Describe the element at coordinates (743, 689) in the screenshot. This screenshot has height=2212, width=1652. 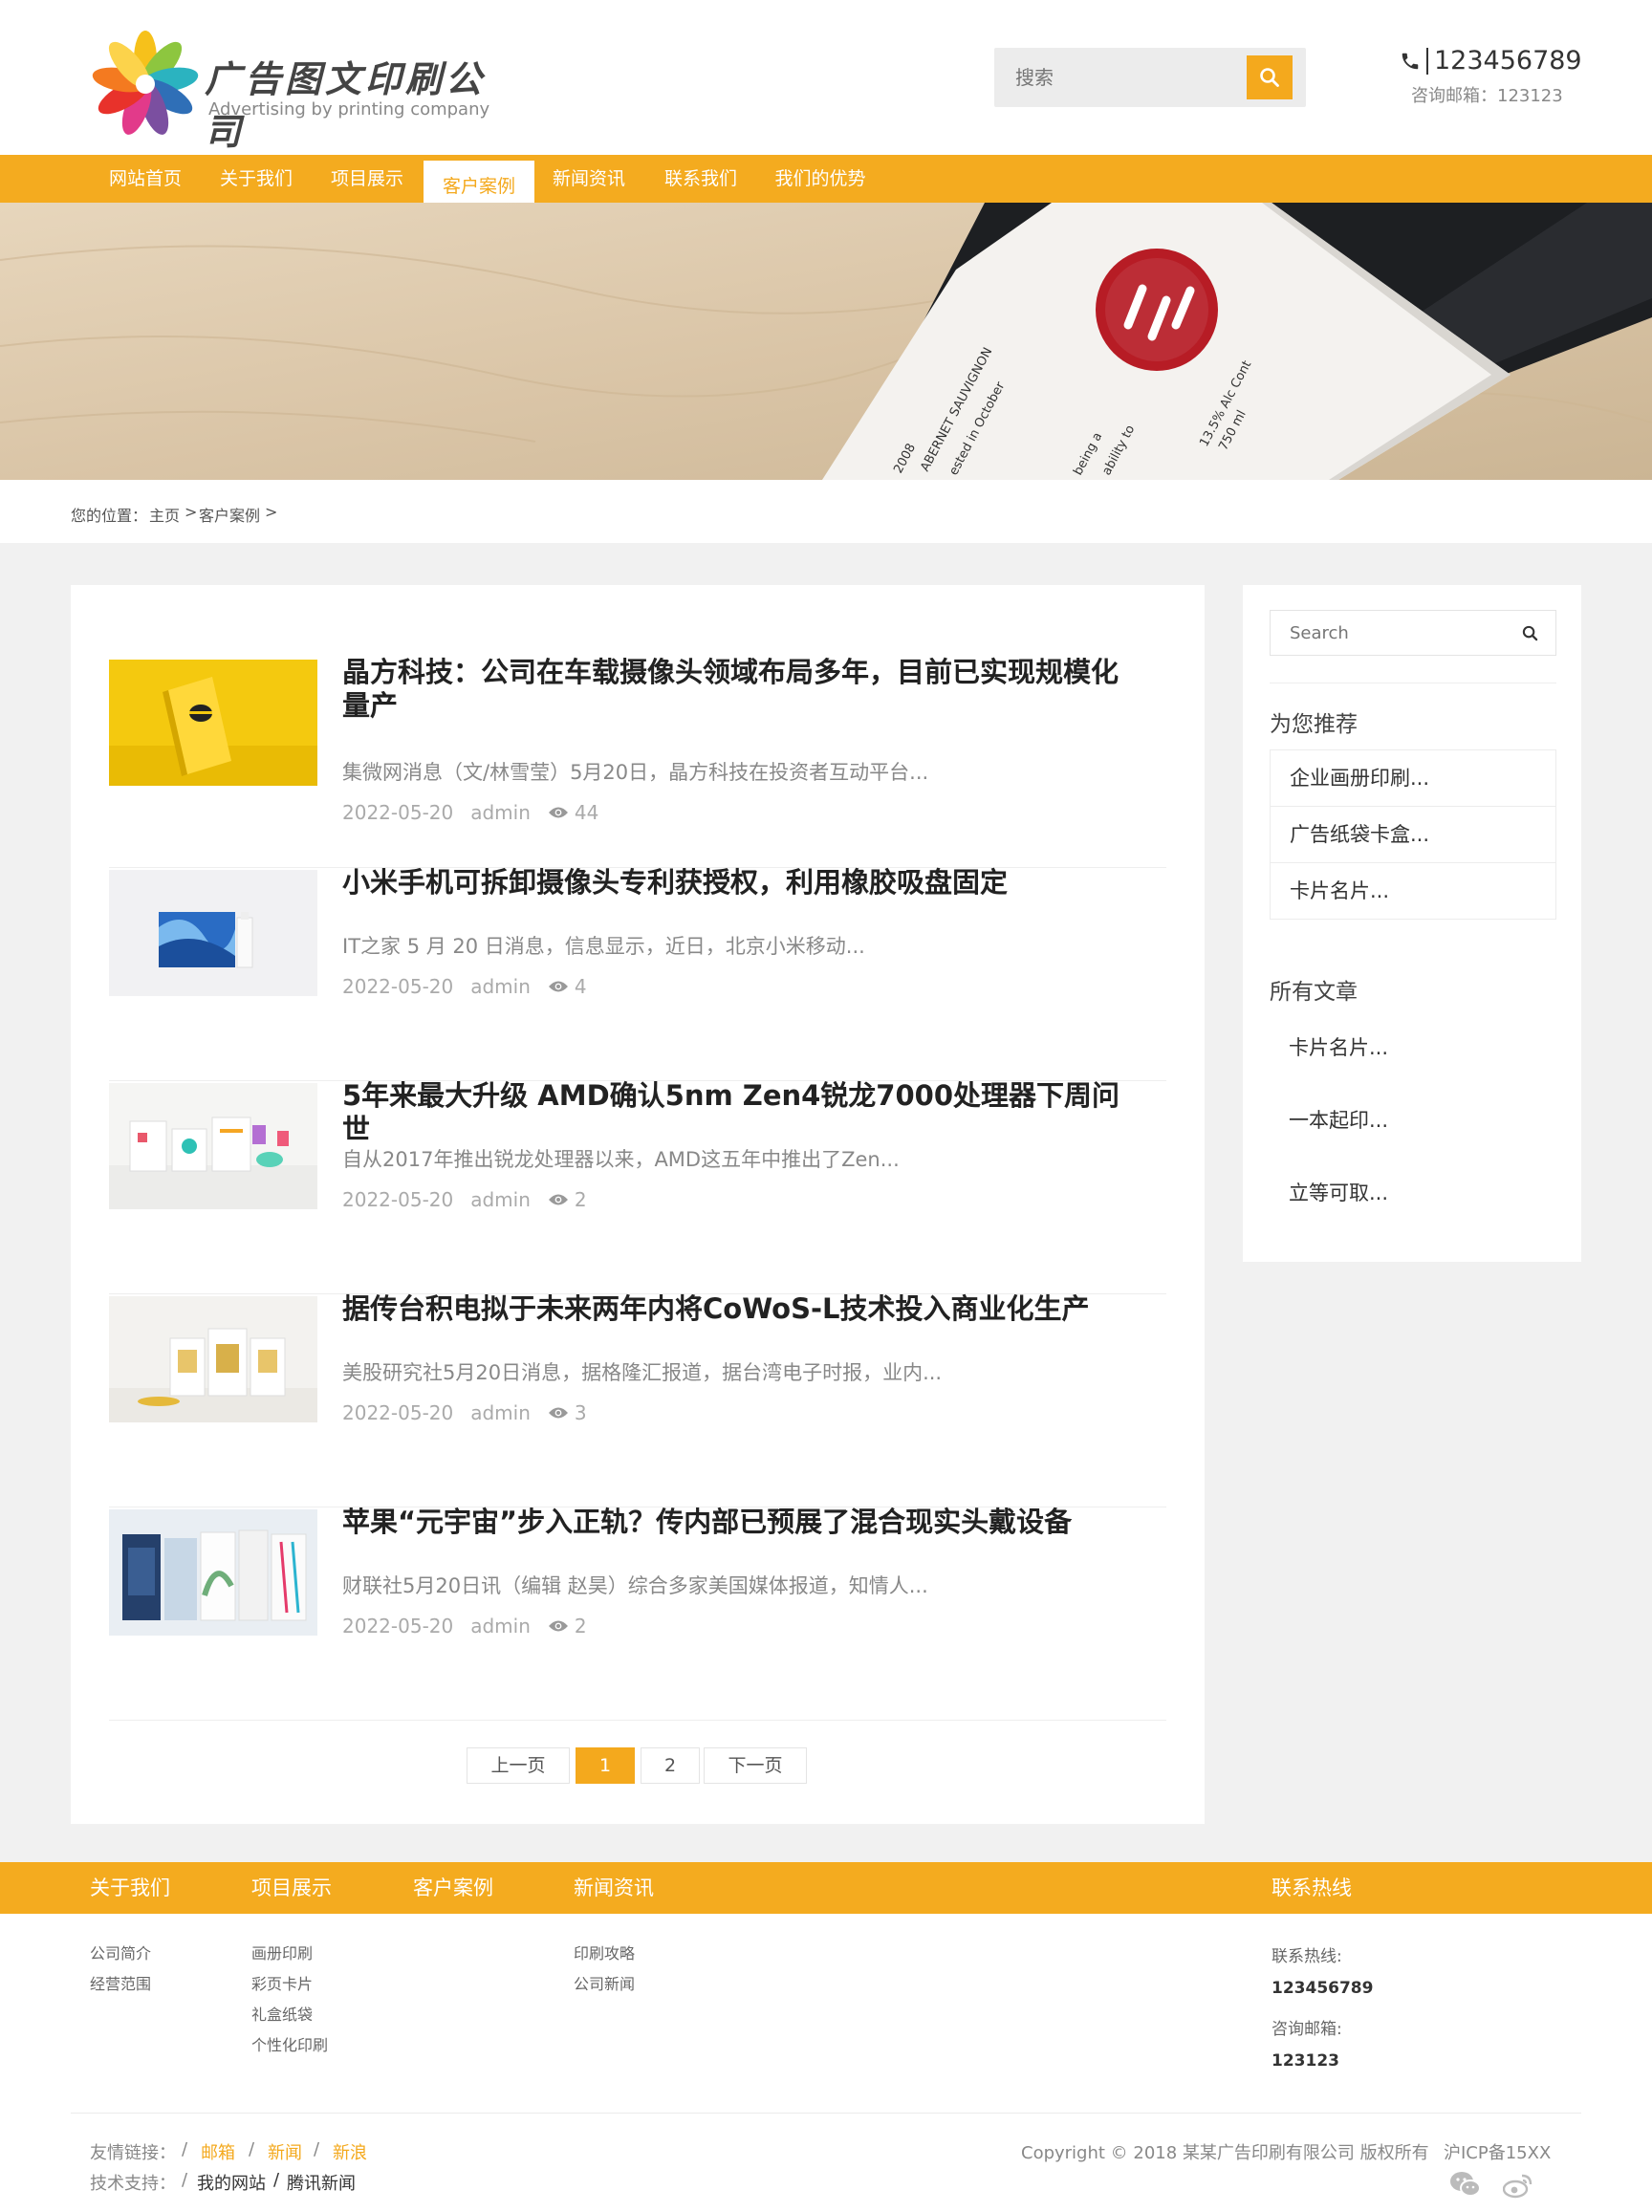
I see `post-title: 晶方科技：公司在车载摄像头领域布局多年，目前已实现规模化量产` at that location.